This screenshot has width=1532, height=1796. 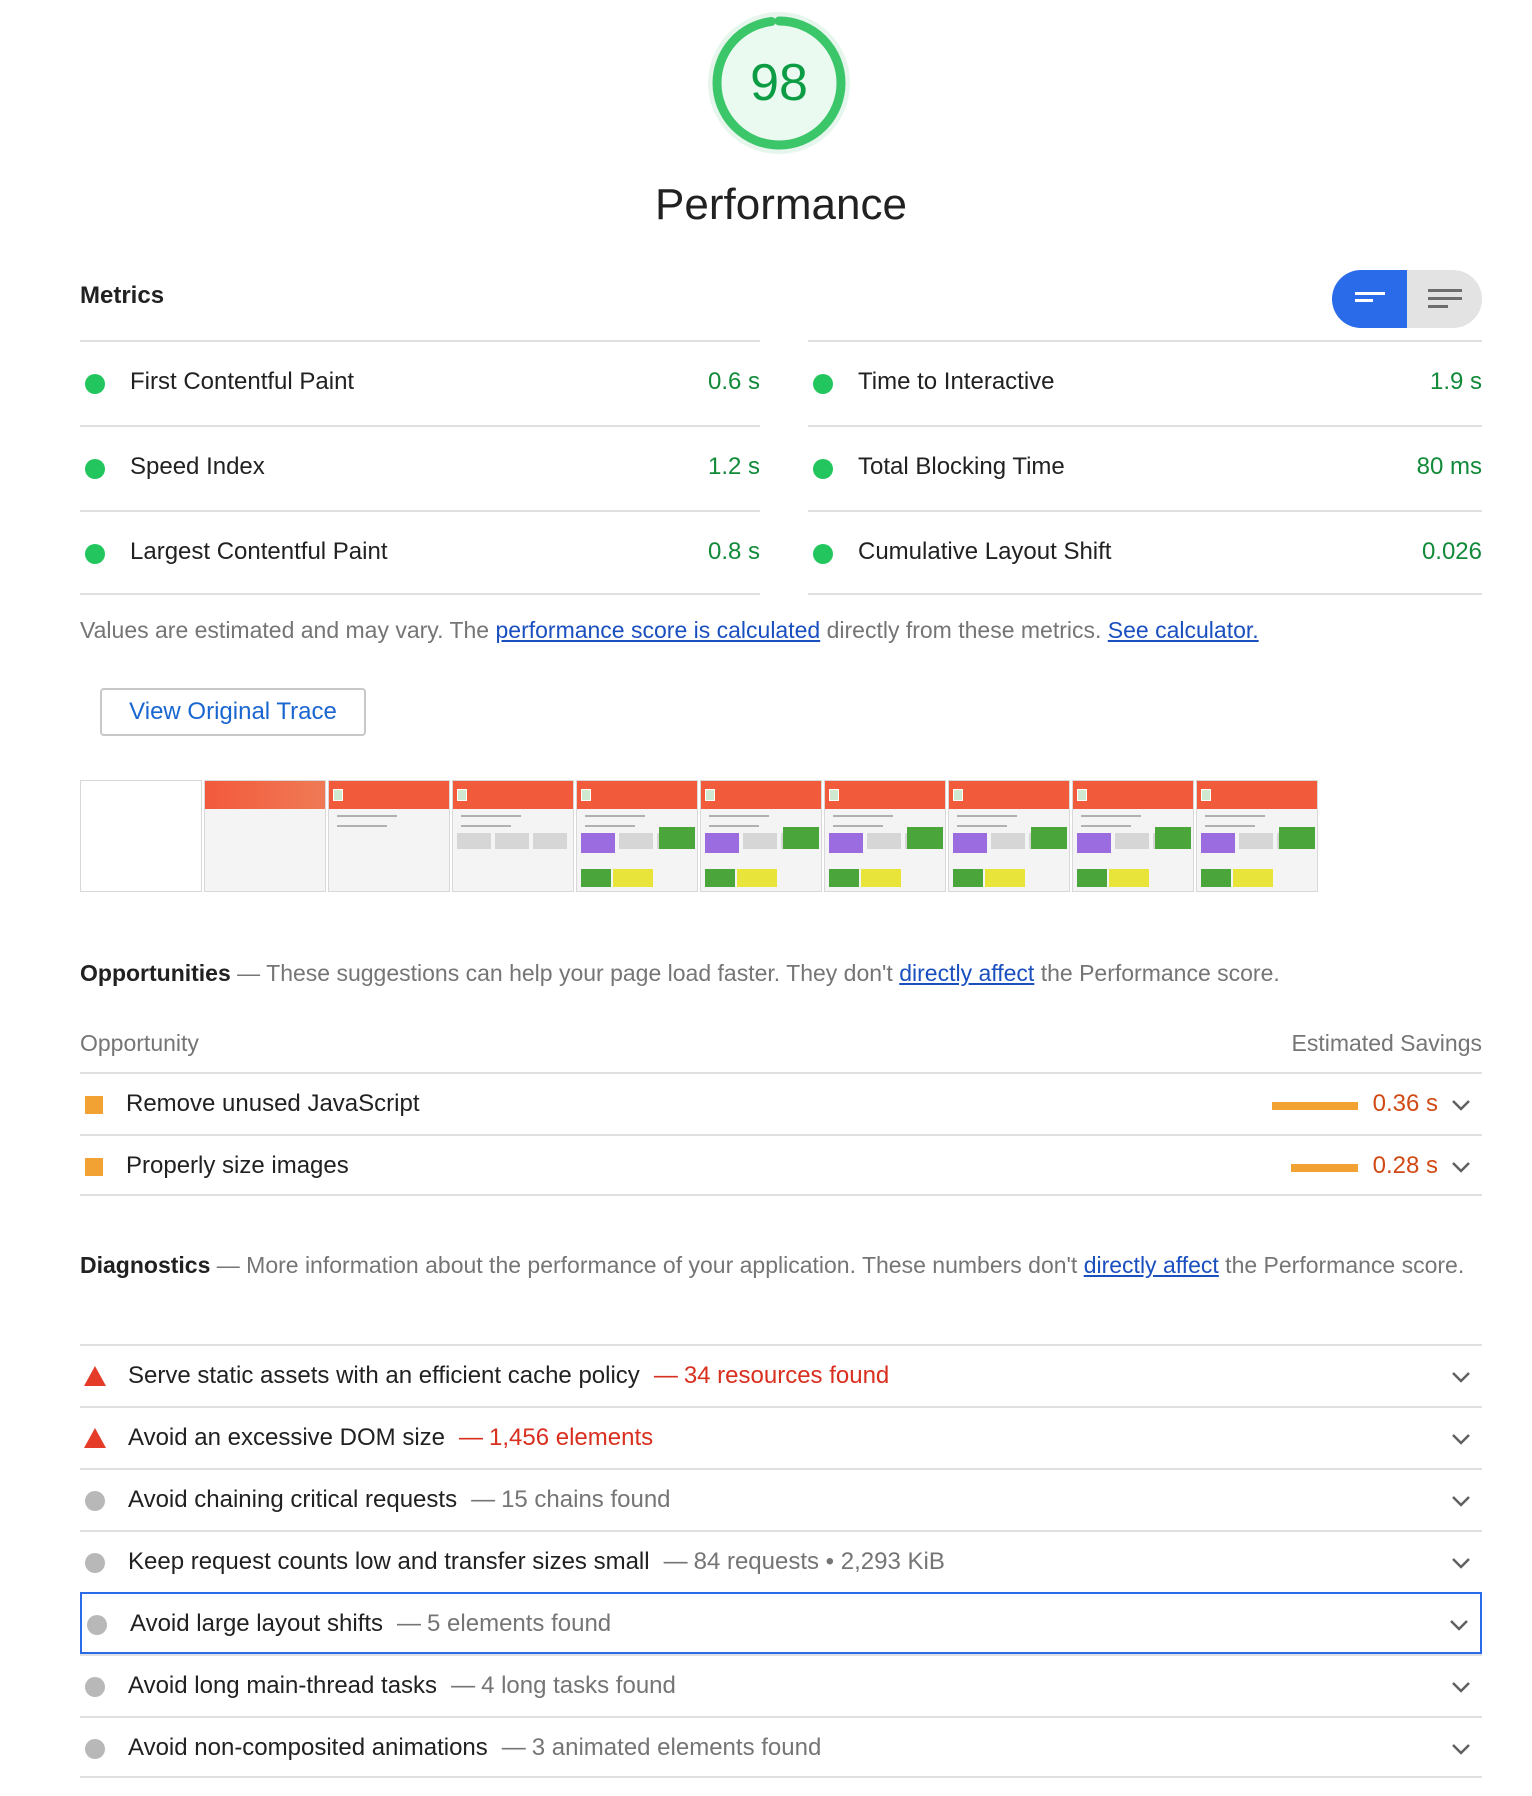 What do you see at coordinates (586, 1499) in the screenshot?
I see `diagnostic-detail: 15 chains found` at bounding box center [586, 1499].